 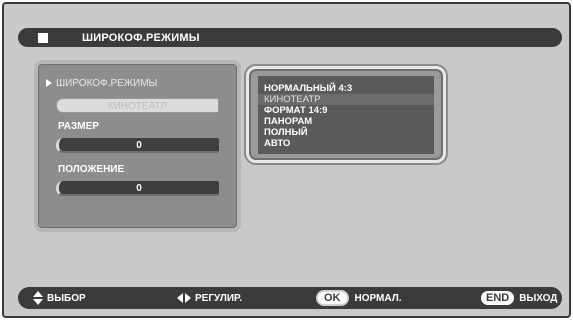 I want to click on list-item-14-9: ФОРМАТ 14:9, so click(x=295, y=110).